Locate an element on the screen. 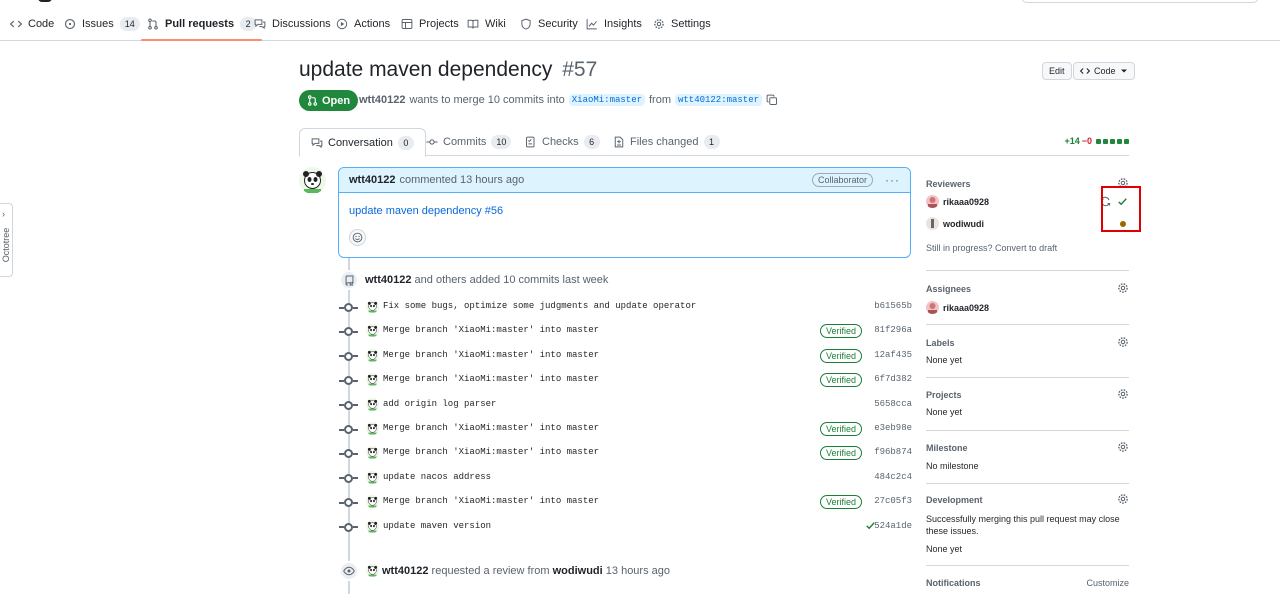  diffstat-deletions: −0 is located at coordinates (1086, 141).